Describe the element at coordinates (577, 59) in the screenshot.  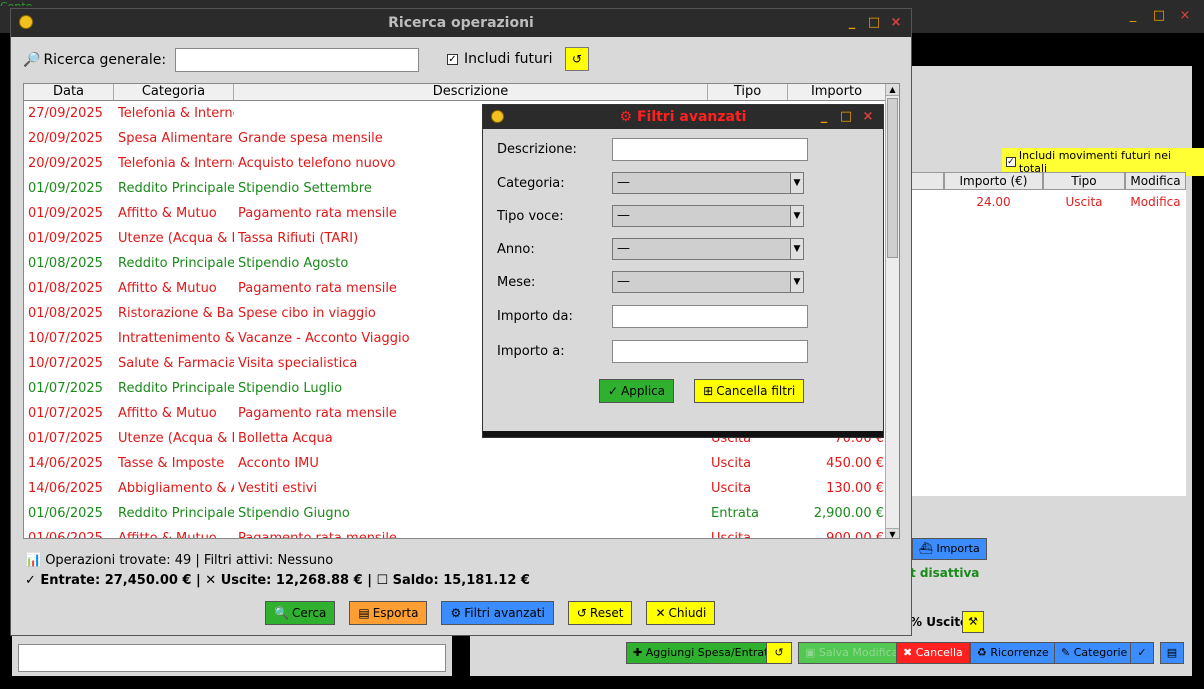
I see `refresh-button: ↺` at that location.